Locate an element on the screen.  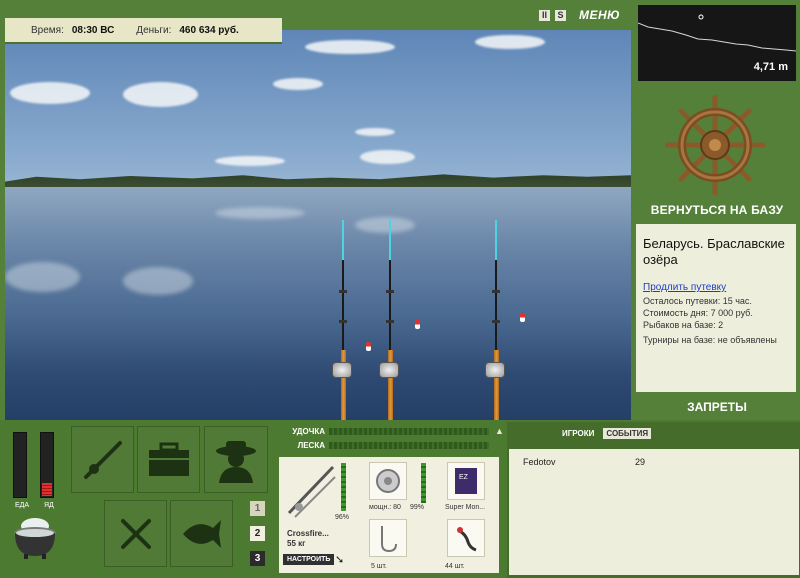
events-panel: ИГРОКИ СОБЫТИЯ Fedotov 29 is located at coordinates (653, 500).